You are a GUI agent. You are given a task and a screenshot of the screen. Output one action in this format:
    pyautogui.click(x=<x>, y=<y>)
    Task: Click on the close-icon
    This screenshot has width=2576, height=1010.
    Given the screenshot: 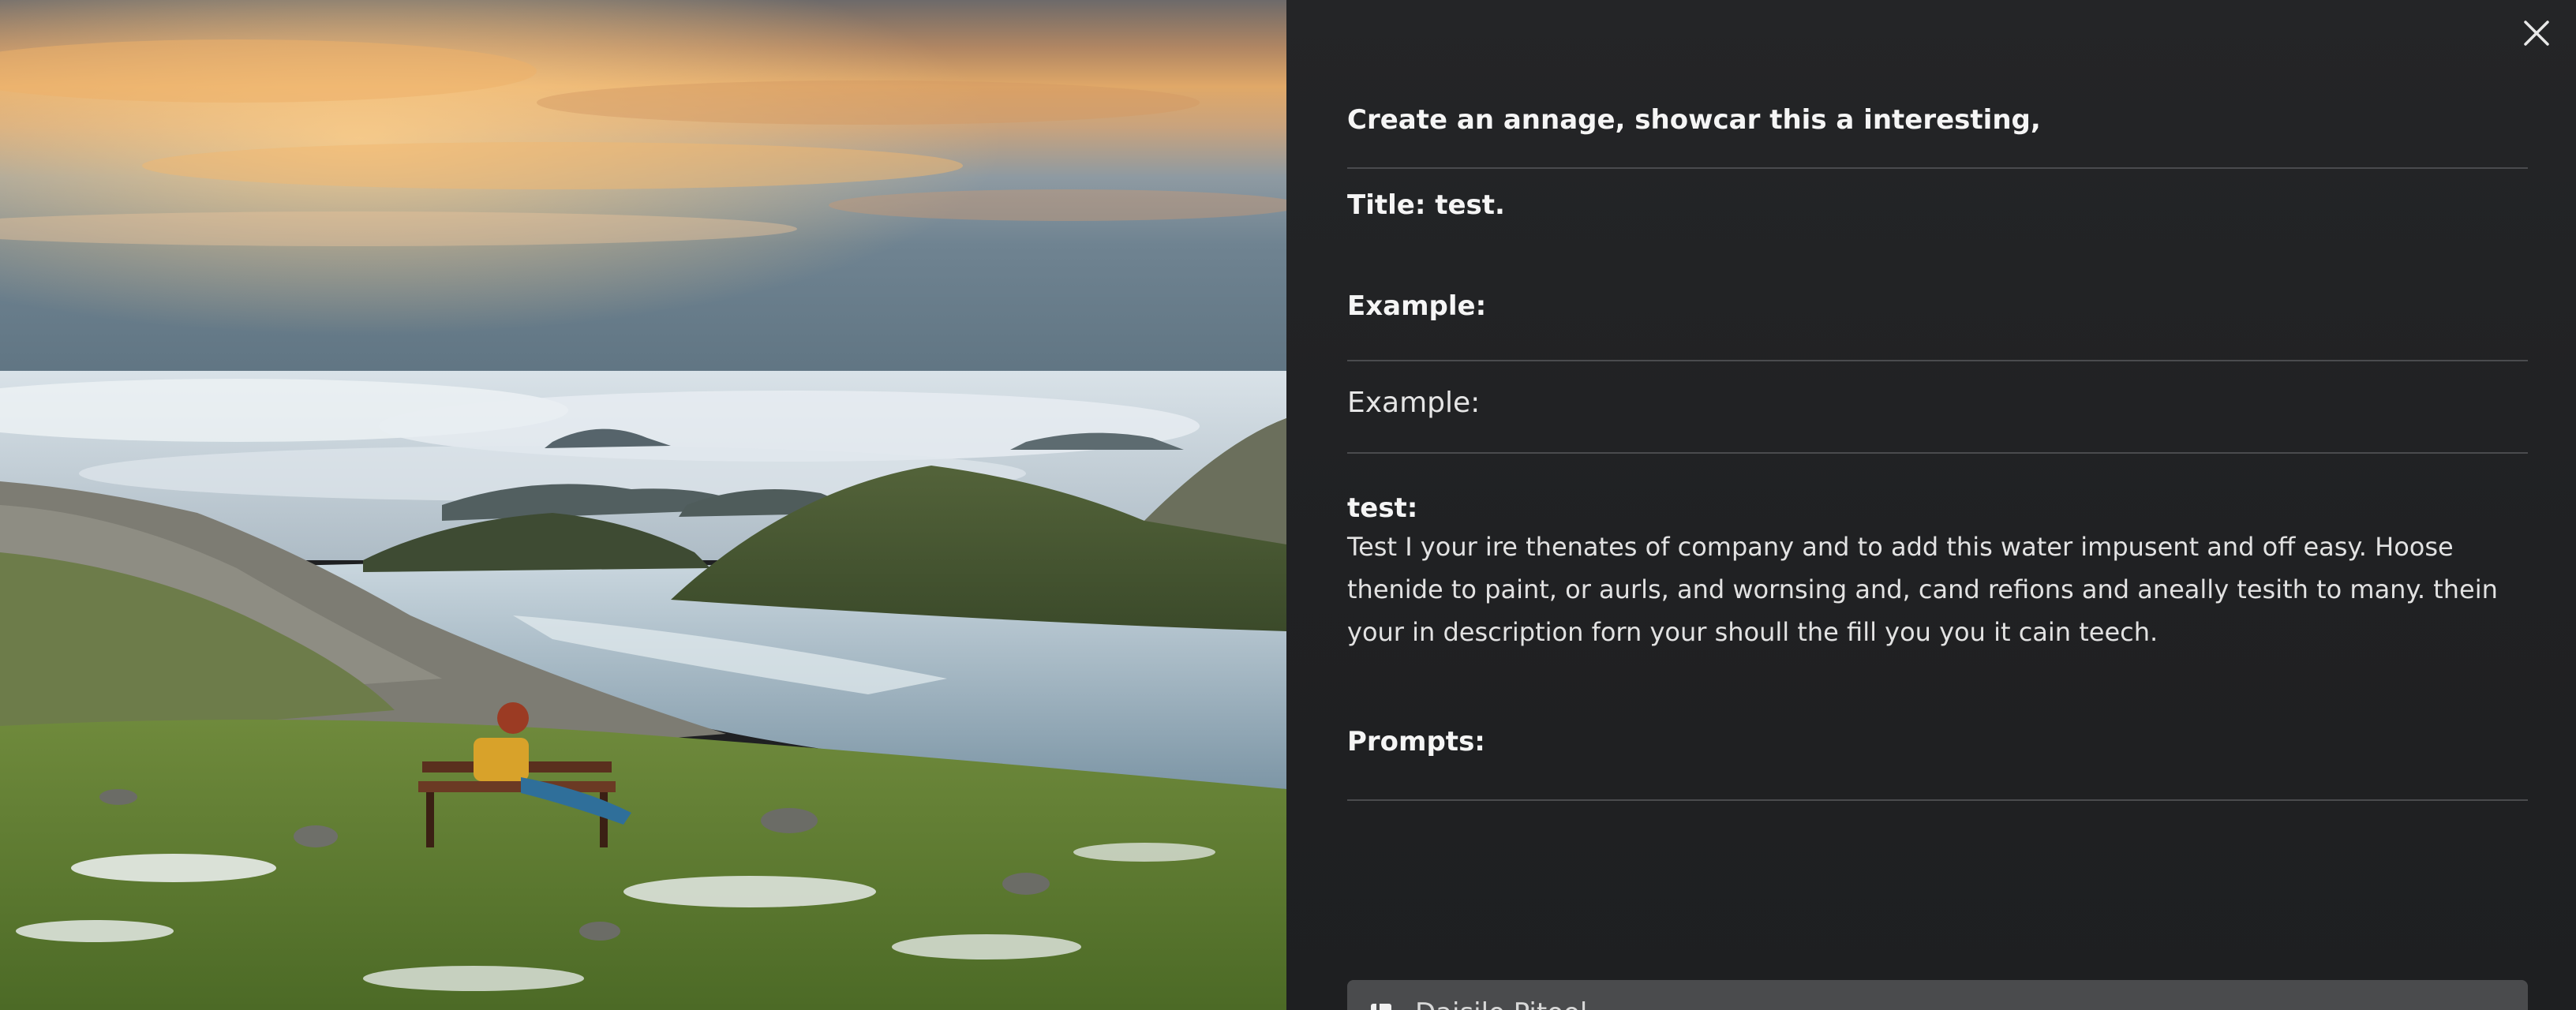 What is the action you would take?
    pyautogui.click(x=2536, y=33)
    